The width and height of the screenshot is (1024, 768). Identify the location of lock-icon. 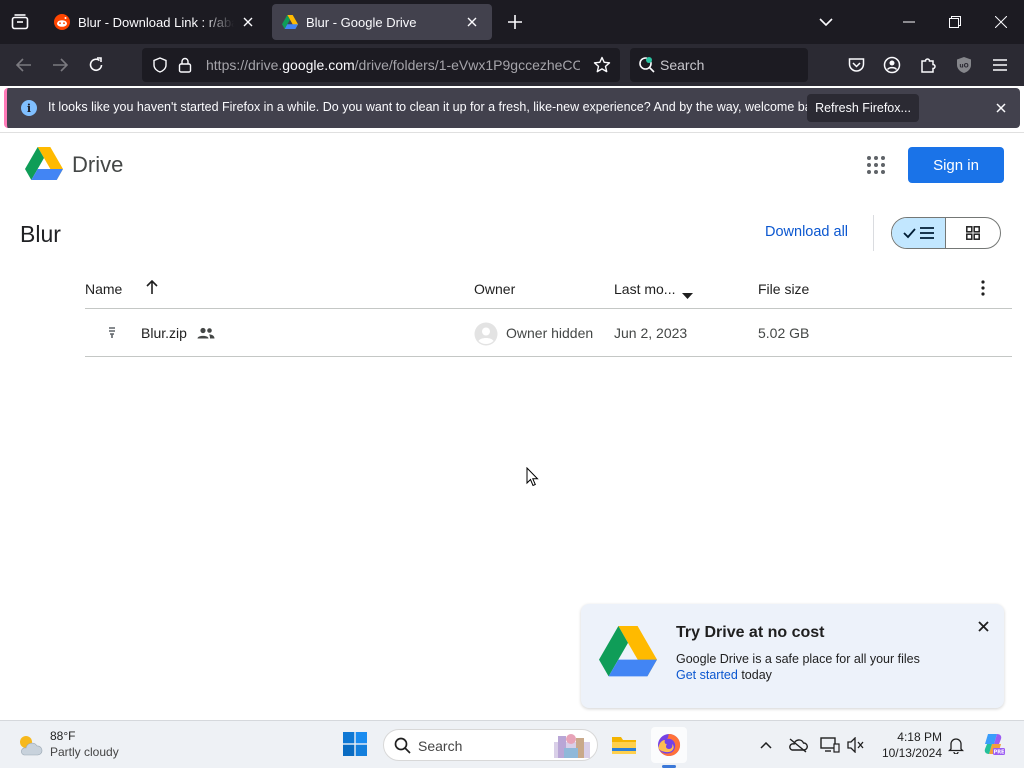
(185, 67).